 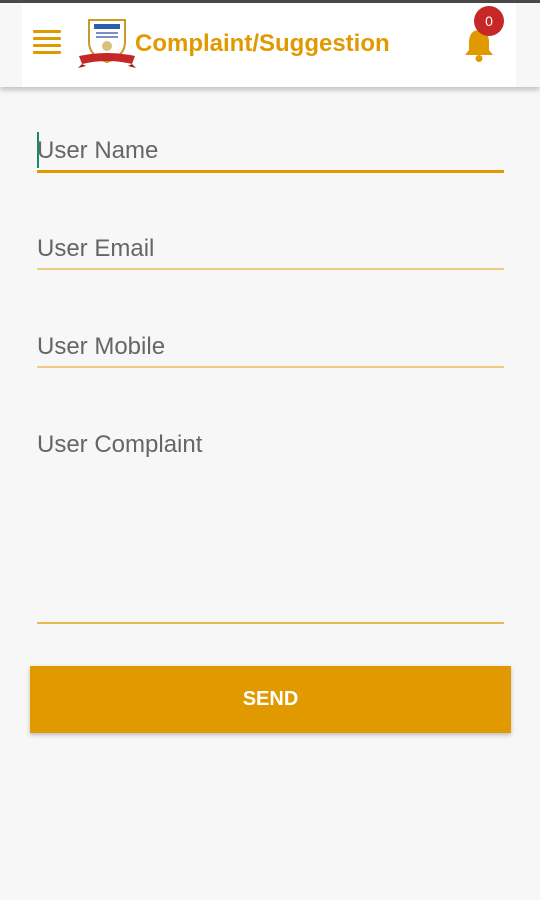 What do you see at coordinates (47, 42) in the screenshot?
I see `hamburger-menu-icon` at bounding box center [47, 42].